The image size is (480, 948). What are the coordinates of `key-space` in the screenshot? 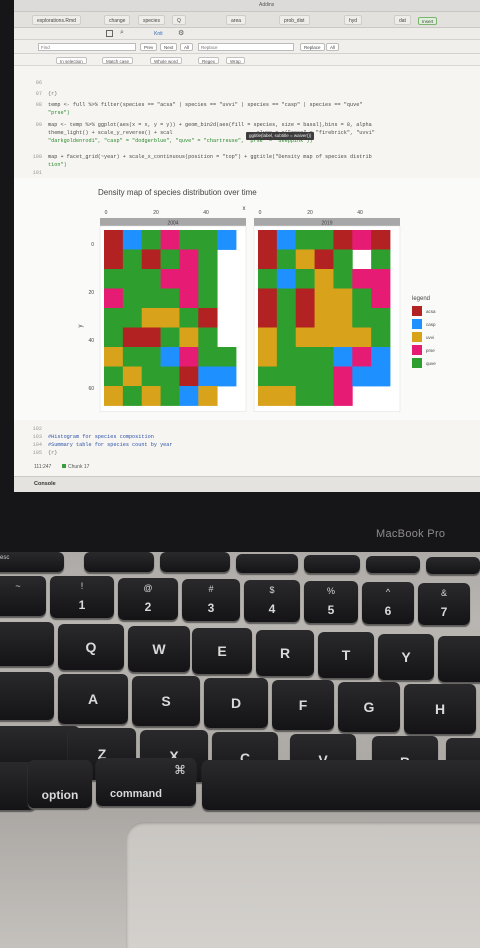 It's located at (341, 785).